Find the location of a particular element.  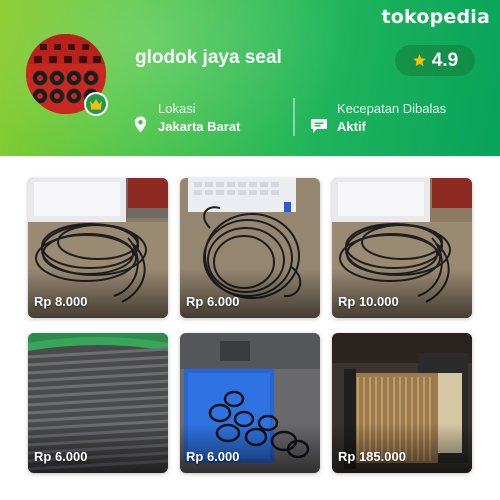

response-speed-value: Aktif is located at coordinates (351, 126).